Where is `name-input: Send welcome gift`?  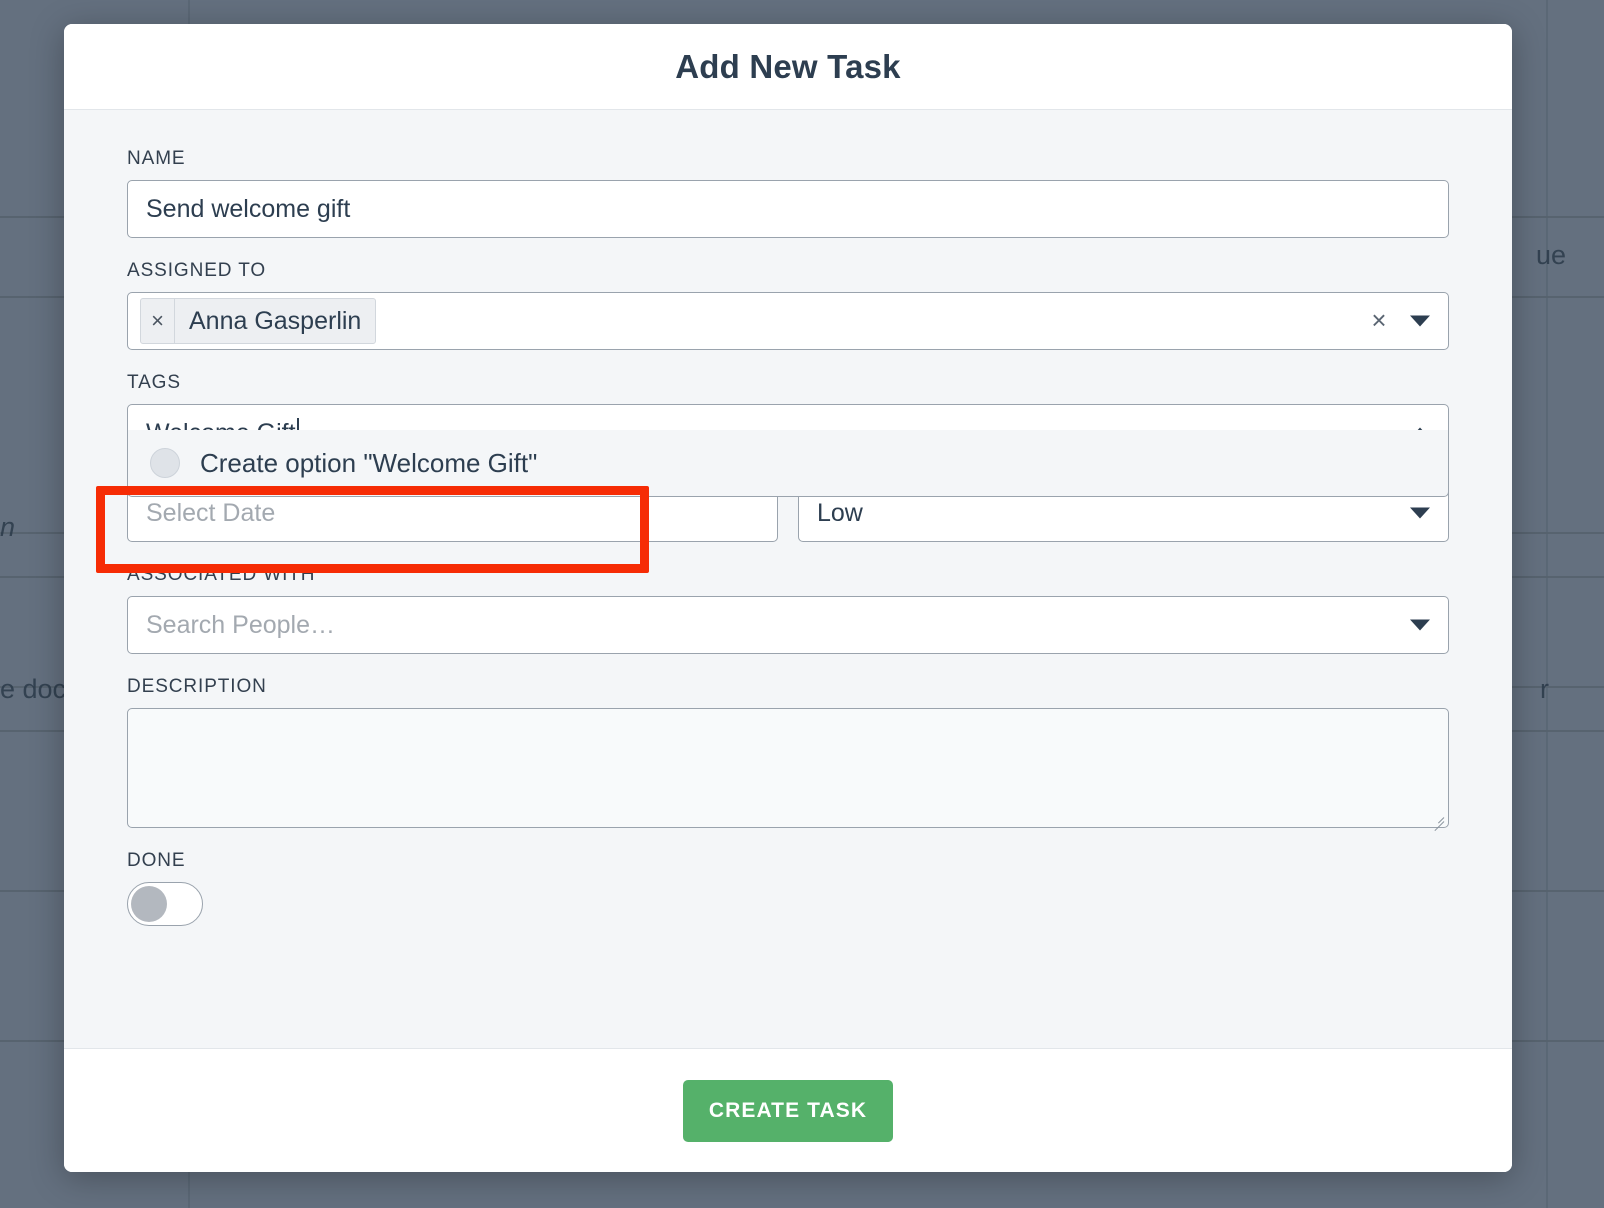
name-input: Send welcome gift is located at coordinates (788, 209).